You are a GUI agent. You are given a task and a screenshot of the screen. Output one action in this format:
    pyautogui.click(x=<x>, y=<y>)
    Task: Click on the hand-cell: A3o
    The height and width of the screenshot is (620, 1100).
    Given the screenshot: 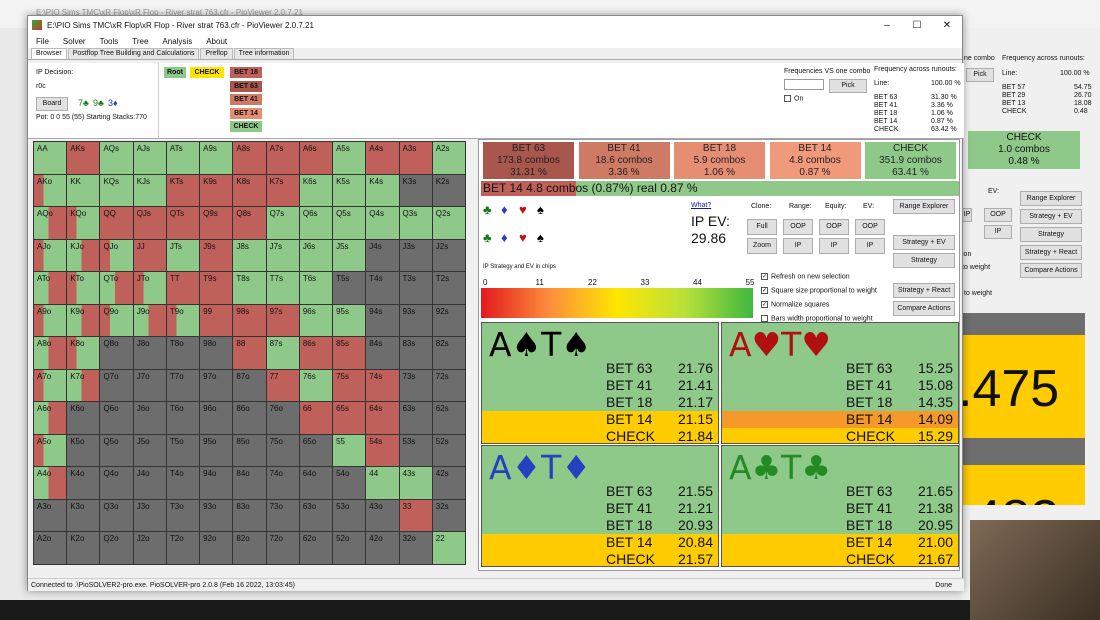 What is the action you would take?
    pyautogui.click(x=50, y=515)
    